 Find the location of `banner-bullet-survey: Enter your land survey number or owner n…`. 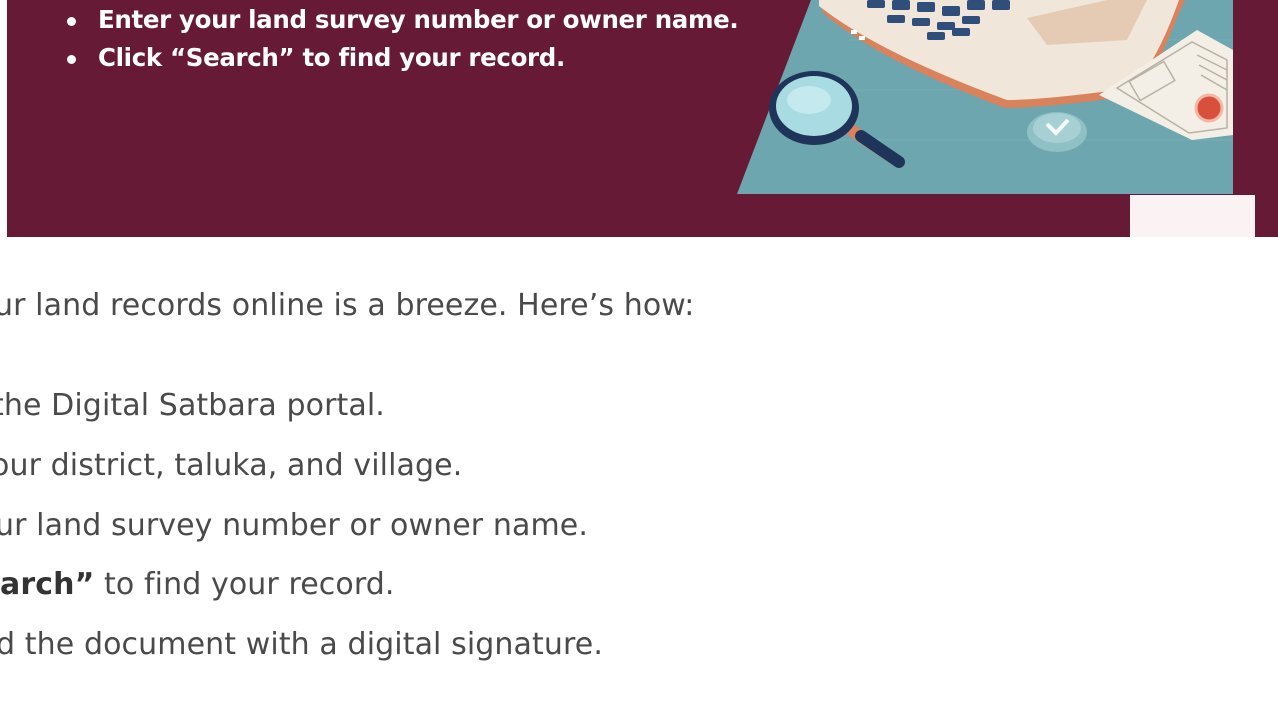

banner-bullet-survey: Enter your land survey number or owner n… is located at coordinates (403, 20).